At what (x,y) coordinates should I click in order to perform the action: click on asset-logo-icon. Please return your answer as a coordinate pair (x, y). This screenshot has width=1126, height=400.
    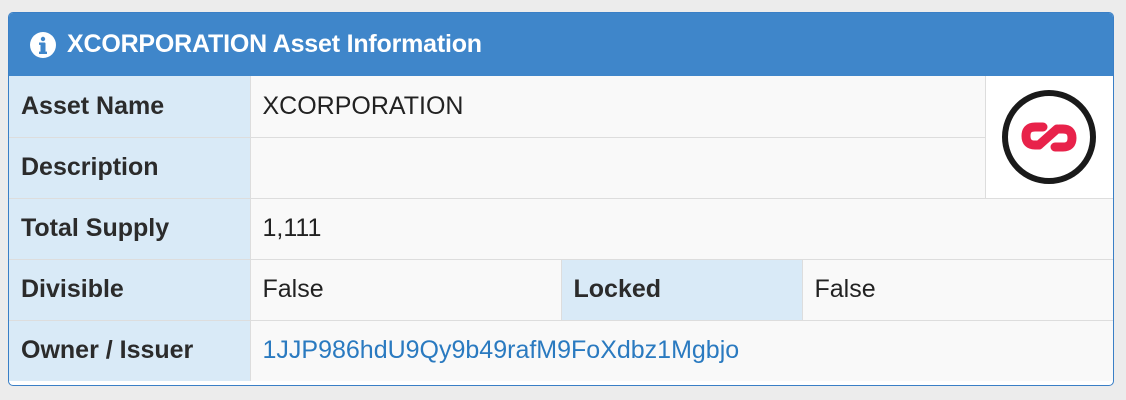
    Looking at the image, I should click on (1049, 136).